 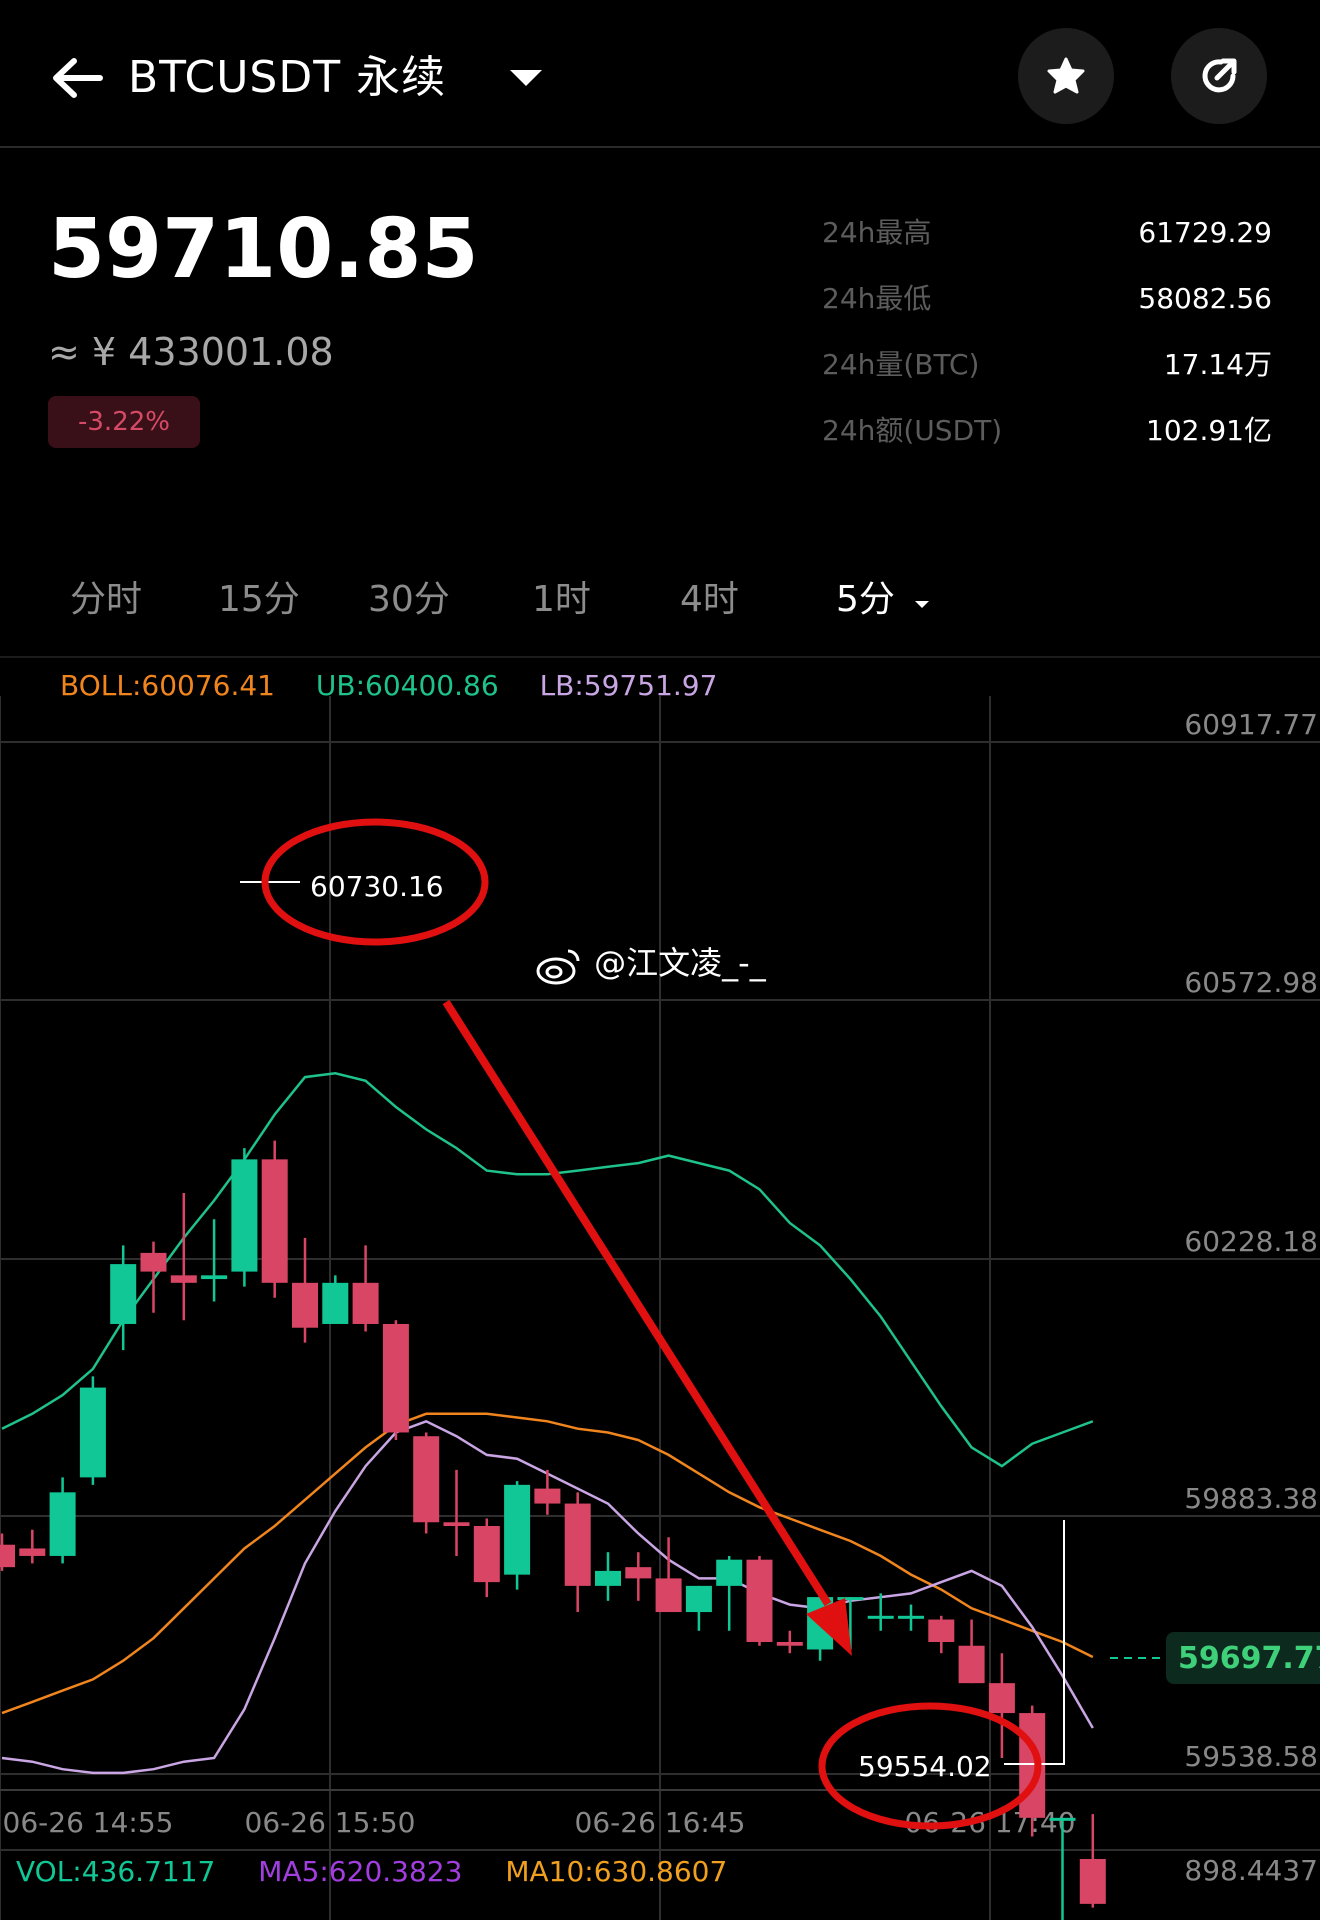 I want to click on stat-volume-value: 17.14万, so click(x=1217, y=364).